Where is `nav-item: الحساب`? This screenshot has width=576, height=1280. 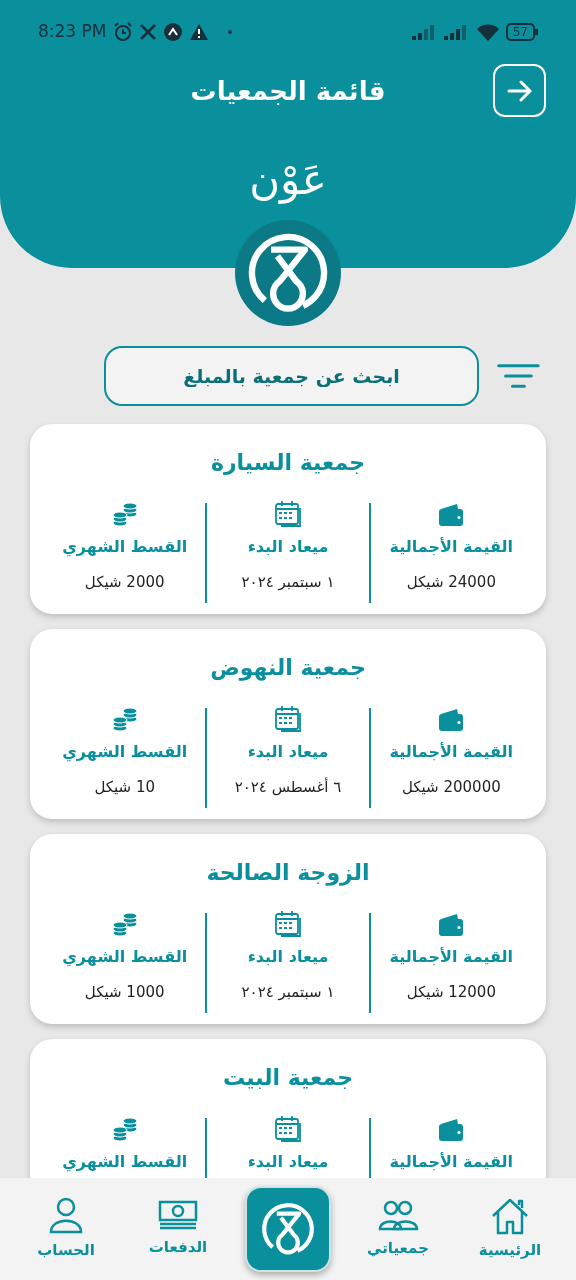
nav-item: الحساب is located at coordinates (66, 1229).